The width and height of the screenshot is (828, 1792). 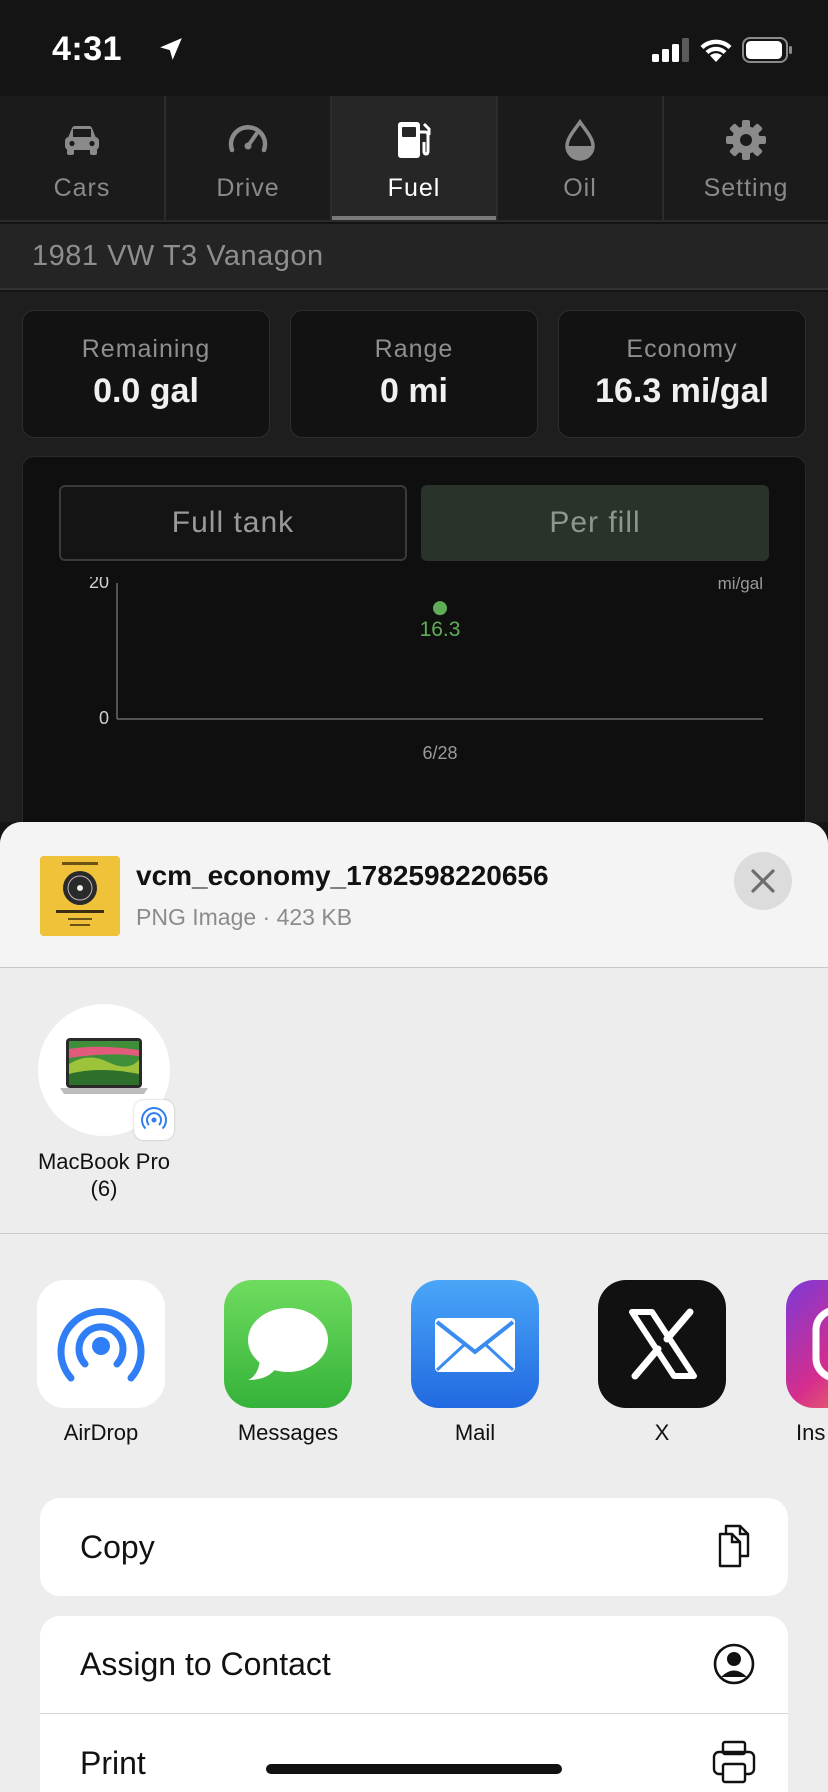 What do you see at coordinates (87, 49) in the screenshot?
I see `status-time: 4:31` at bounding box center [87, 49].